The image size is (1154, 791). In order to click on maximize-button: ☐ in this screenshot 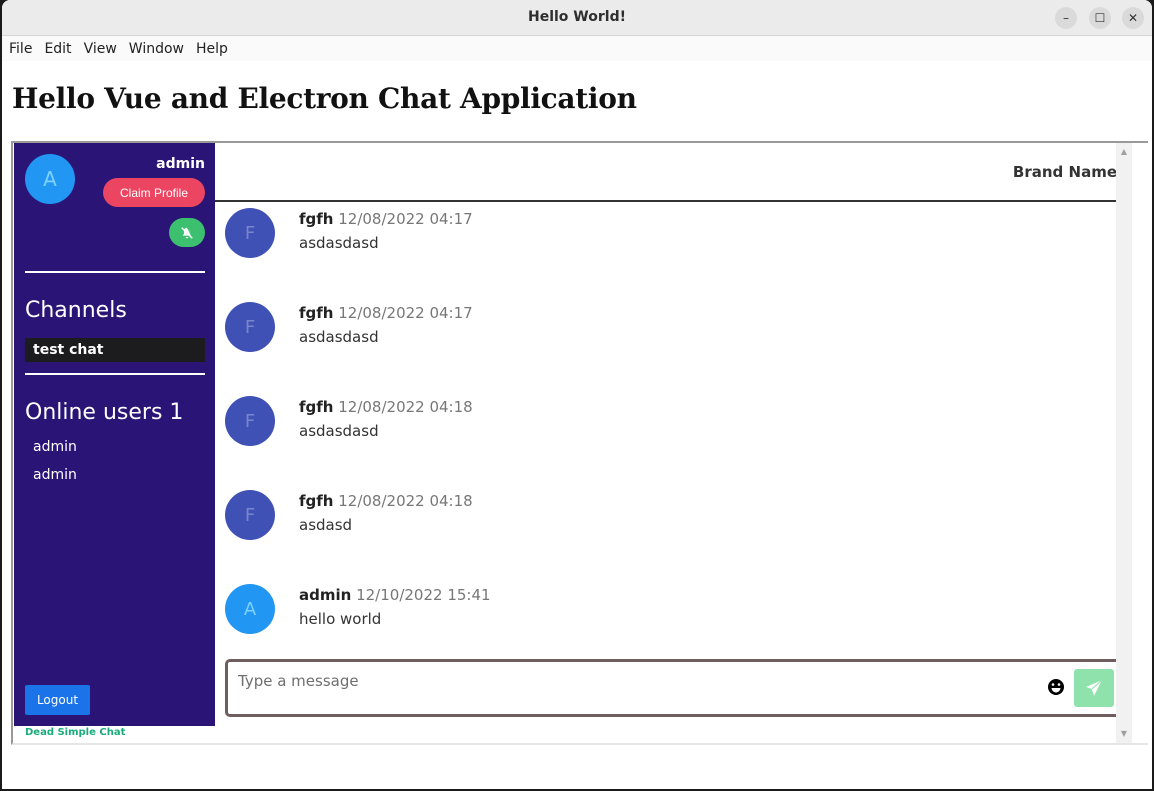, I will do `click(1100, 18)`.